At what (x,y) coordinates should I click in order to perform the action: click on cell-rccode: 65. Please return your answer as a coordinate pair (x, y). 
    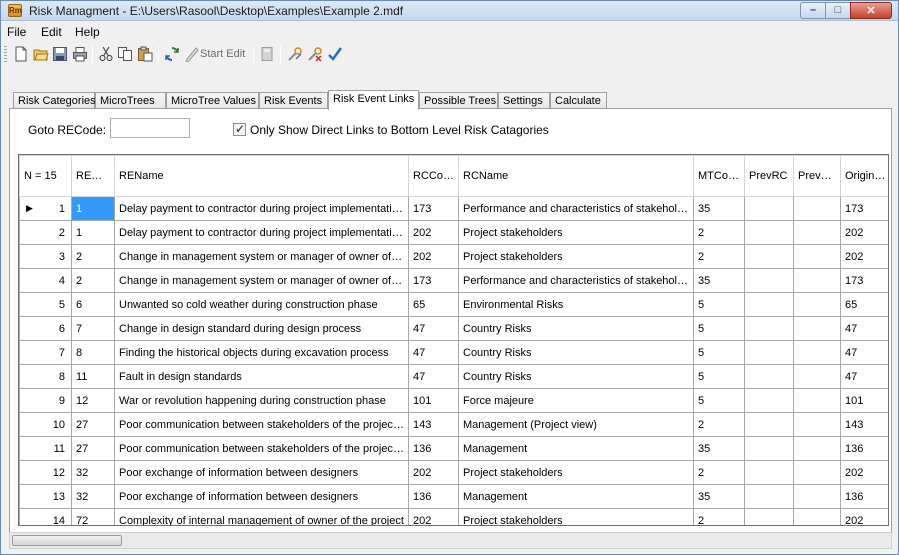
    Looking at the image, I should click on (433, 304).